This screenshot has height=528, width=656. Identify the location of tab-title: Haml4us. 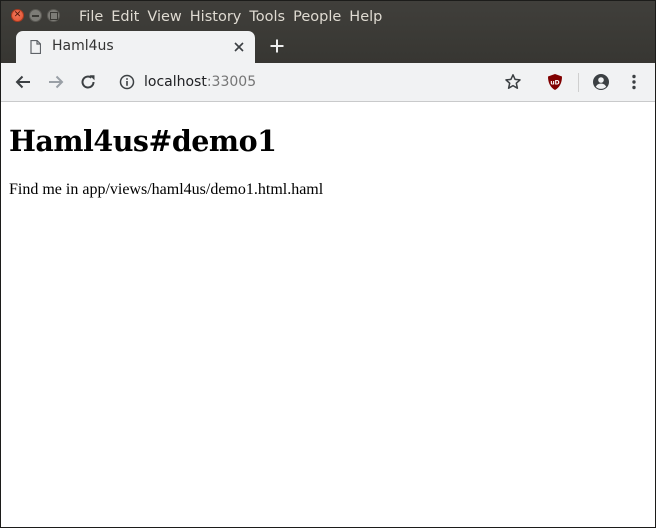
(83, 46).